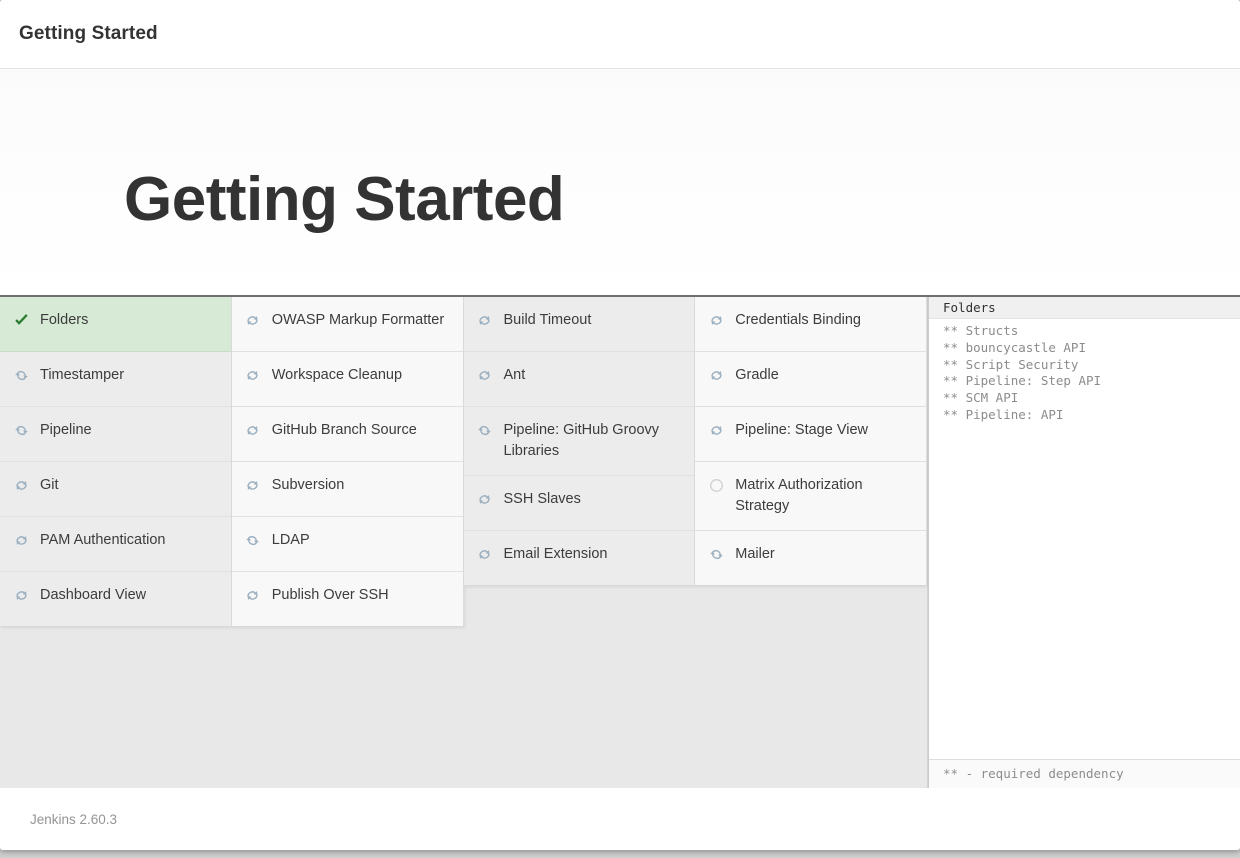 The image size is (1240, 858). Describe the element at coordinates (290, 540) in the screenshot. I see `plugin-name-label: LDAP` at that location.